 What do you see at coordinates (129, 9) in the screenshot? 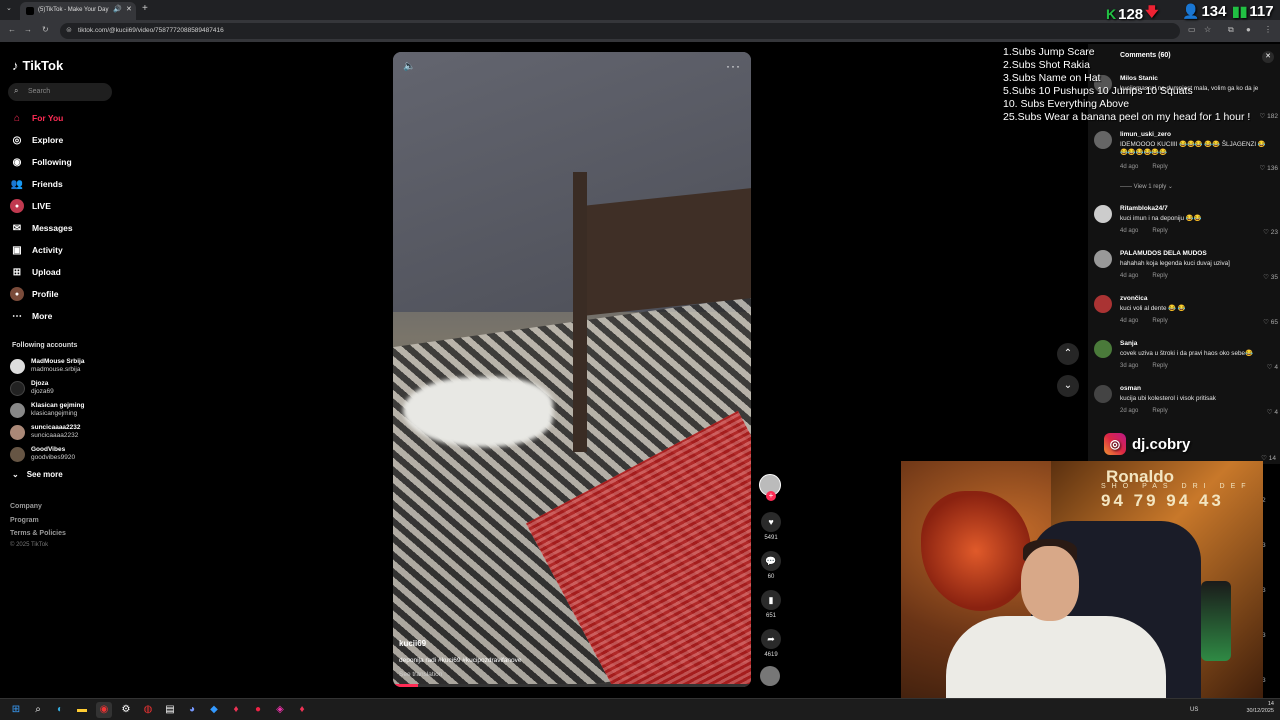
I see `tab-close-icon: ✕` at bounding box center [129, 9].